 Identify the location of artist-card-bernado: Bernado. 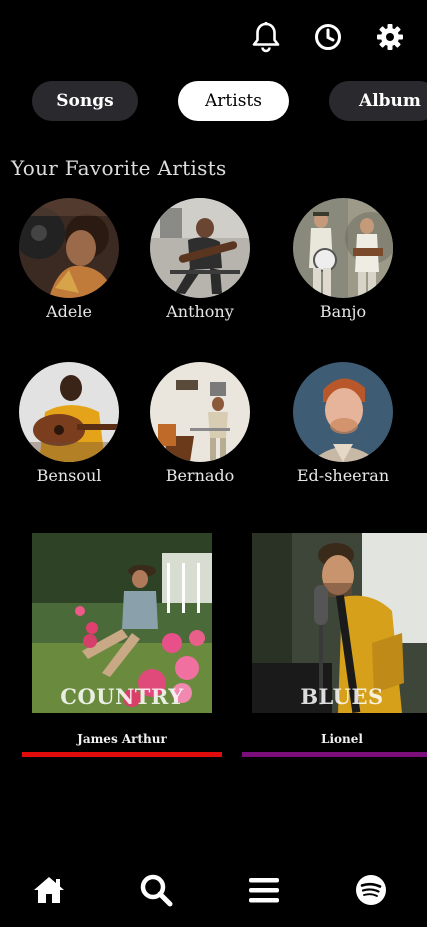
(200, 423).